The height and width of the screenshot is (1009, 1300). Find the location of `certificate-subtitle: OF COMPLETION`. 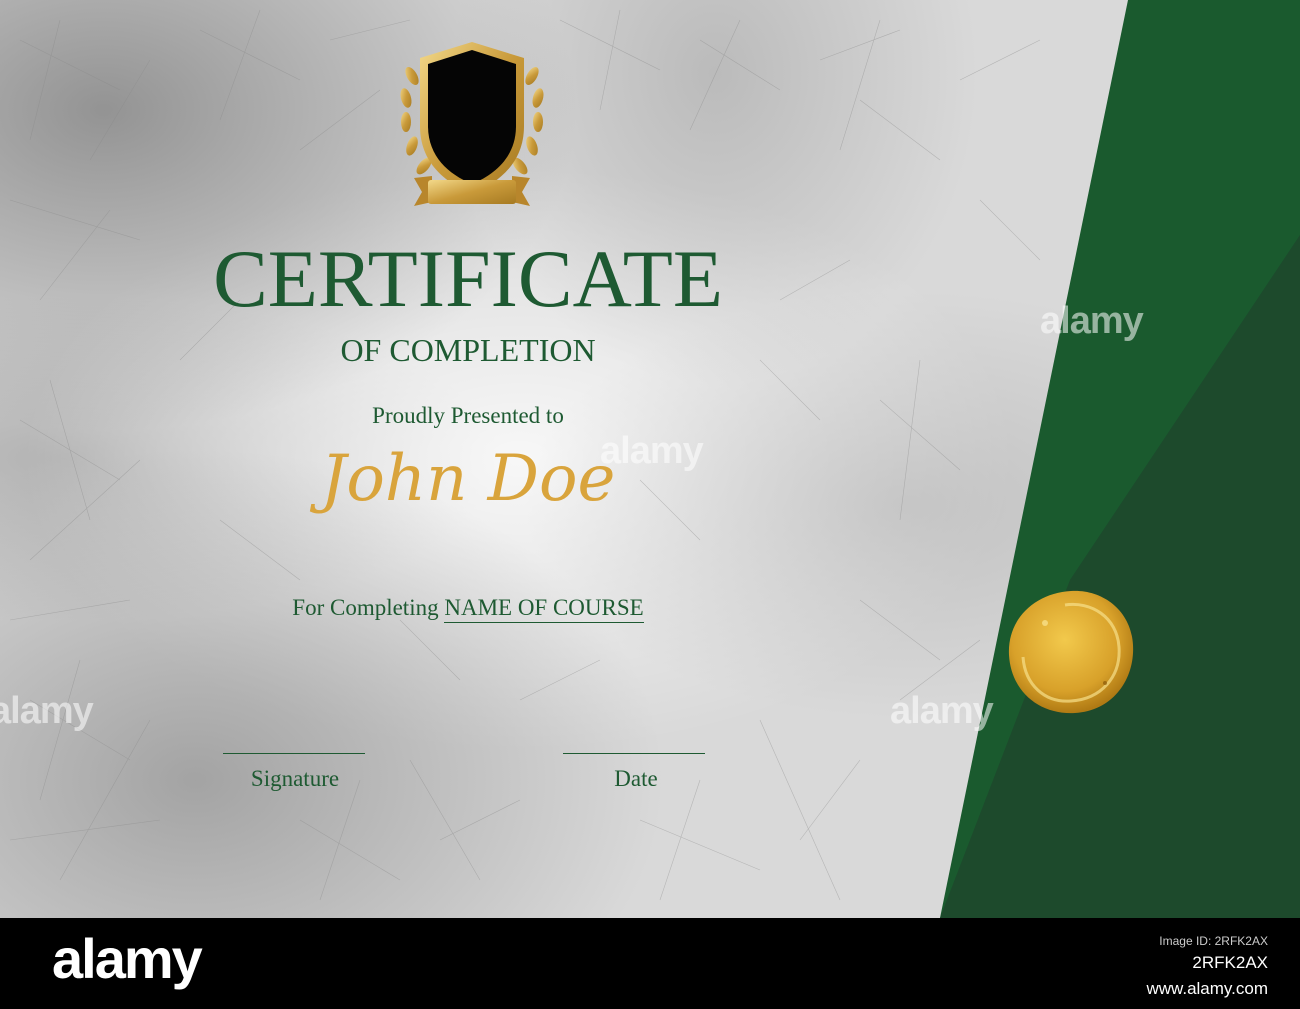

certificate-subtitle: OF COMPLETION is located at coordinates (468, 350).